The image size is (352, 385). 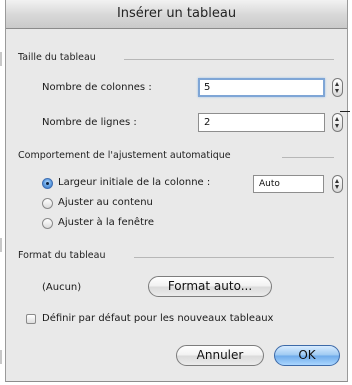 What do you see at coordinates (288, 184) in the screenshot?
I see `initial-width-field: Auto` at bounding box center [288, 184].